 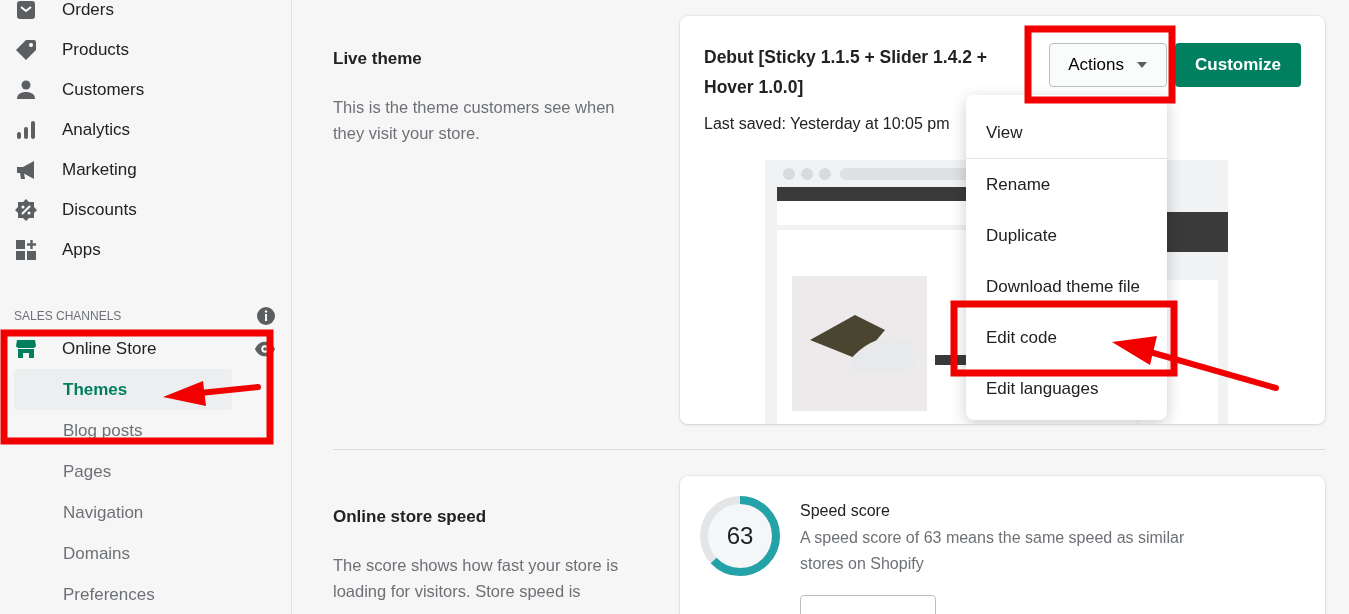 I want to click on person-icon, so click(x=26, y=90).